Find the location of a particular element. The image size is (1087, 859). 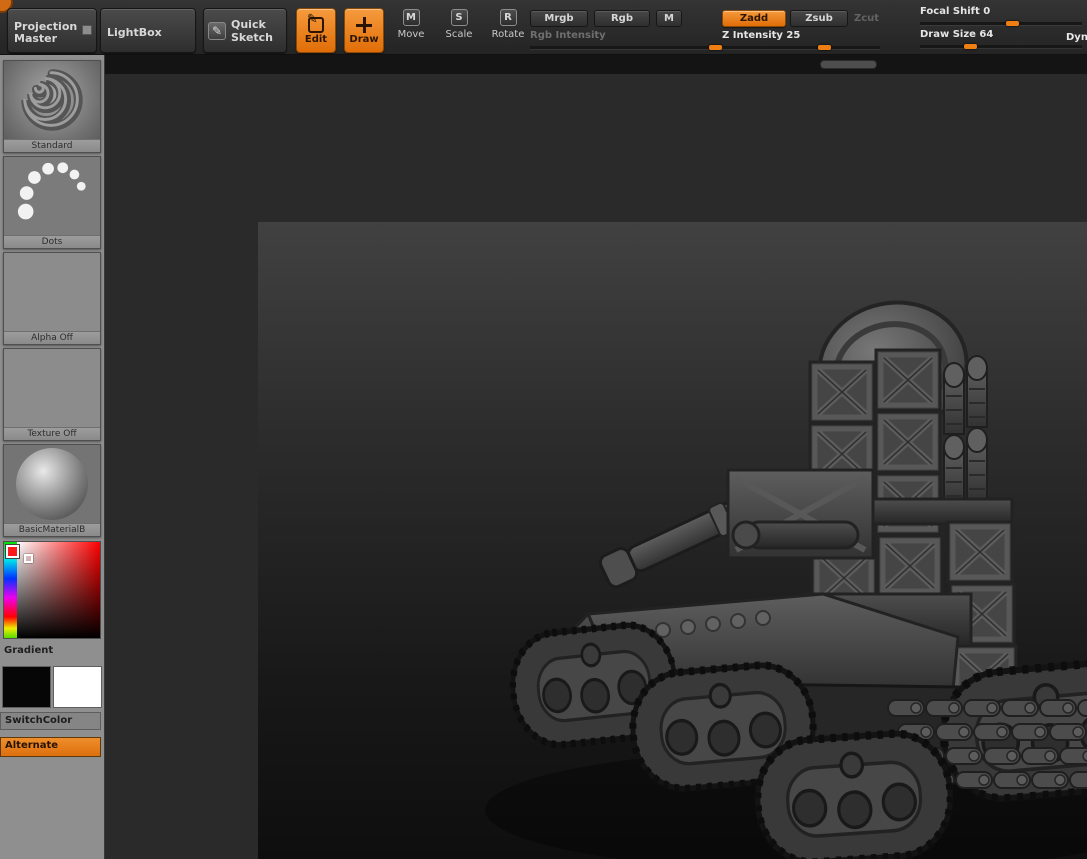

draw-size-track is located at coordinates (1001, 46).